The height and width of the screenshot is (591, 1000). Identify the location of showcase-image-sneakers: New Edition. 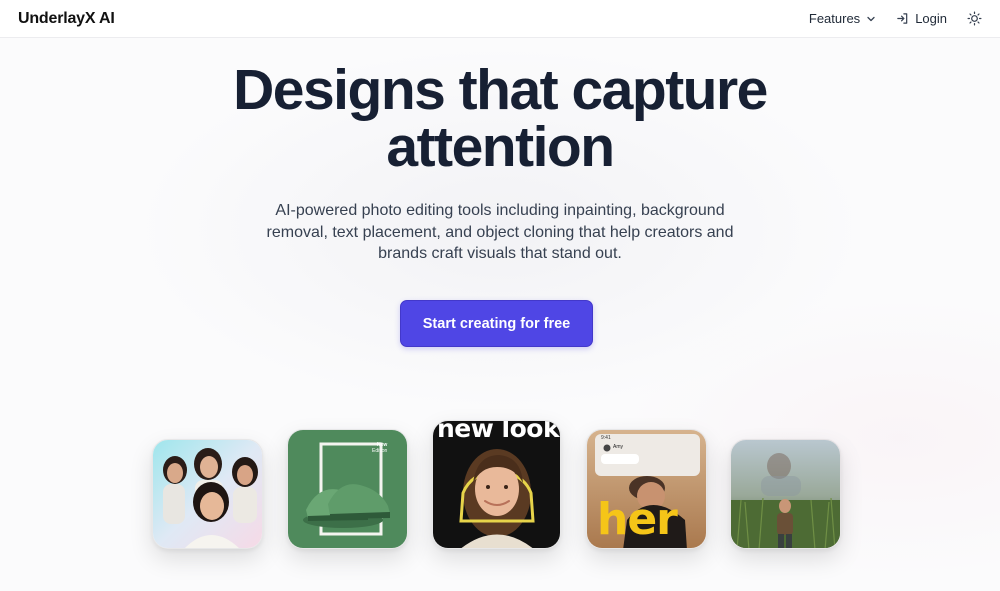
(347, 489).